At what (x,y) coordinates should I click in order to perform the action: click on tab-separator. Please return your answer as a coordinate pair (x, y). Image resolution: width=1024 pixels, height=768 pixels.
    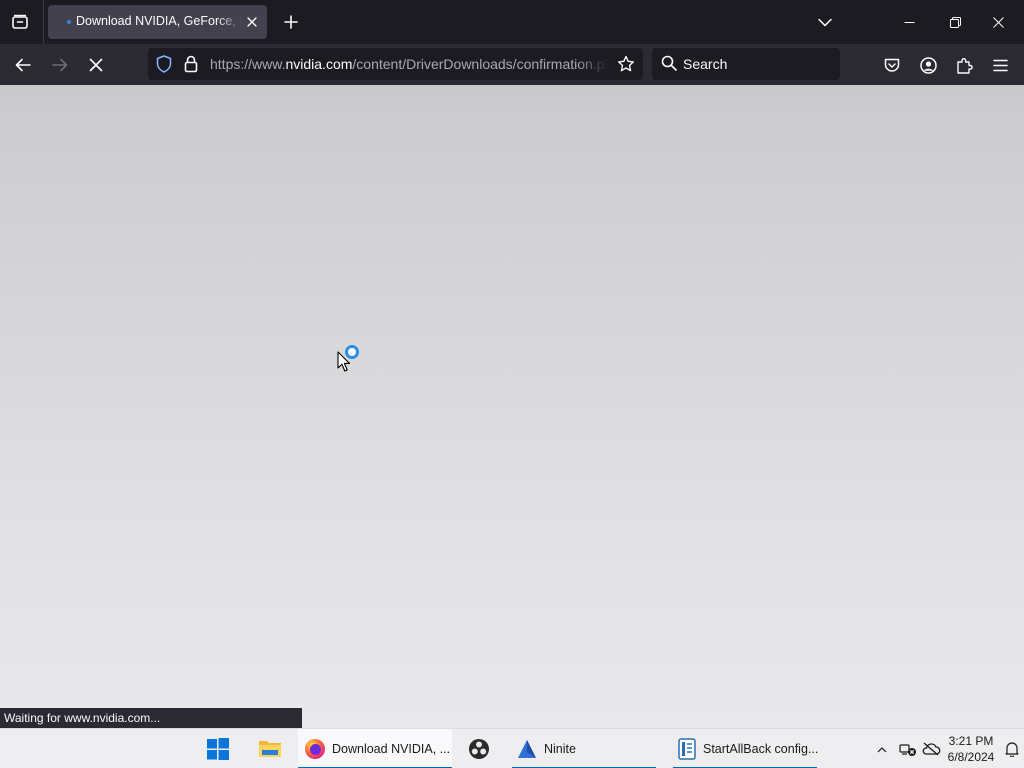
    Looking at the image, I should click on (43, 22).